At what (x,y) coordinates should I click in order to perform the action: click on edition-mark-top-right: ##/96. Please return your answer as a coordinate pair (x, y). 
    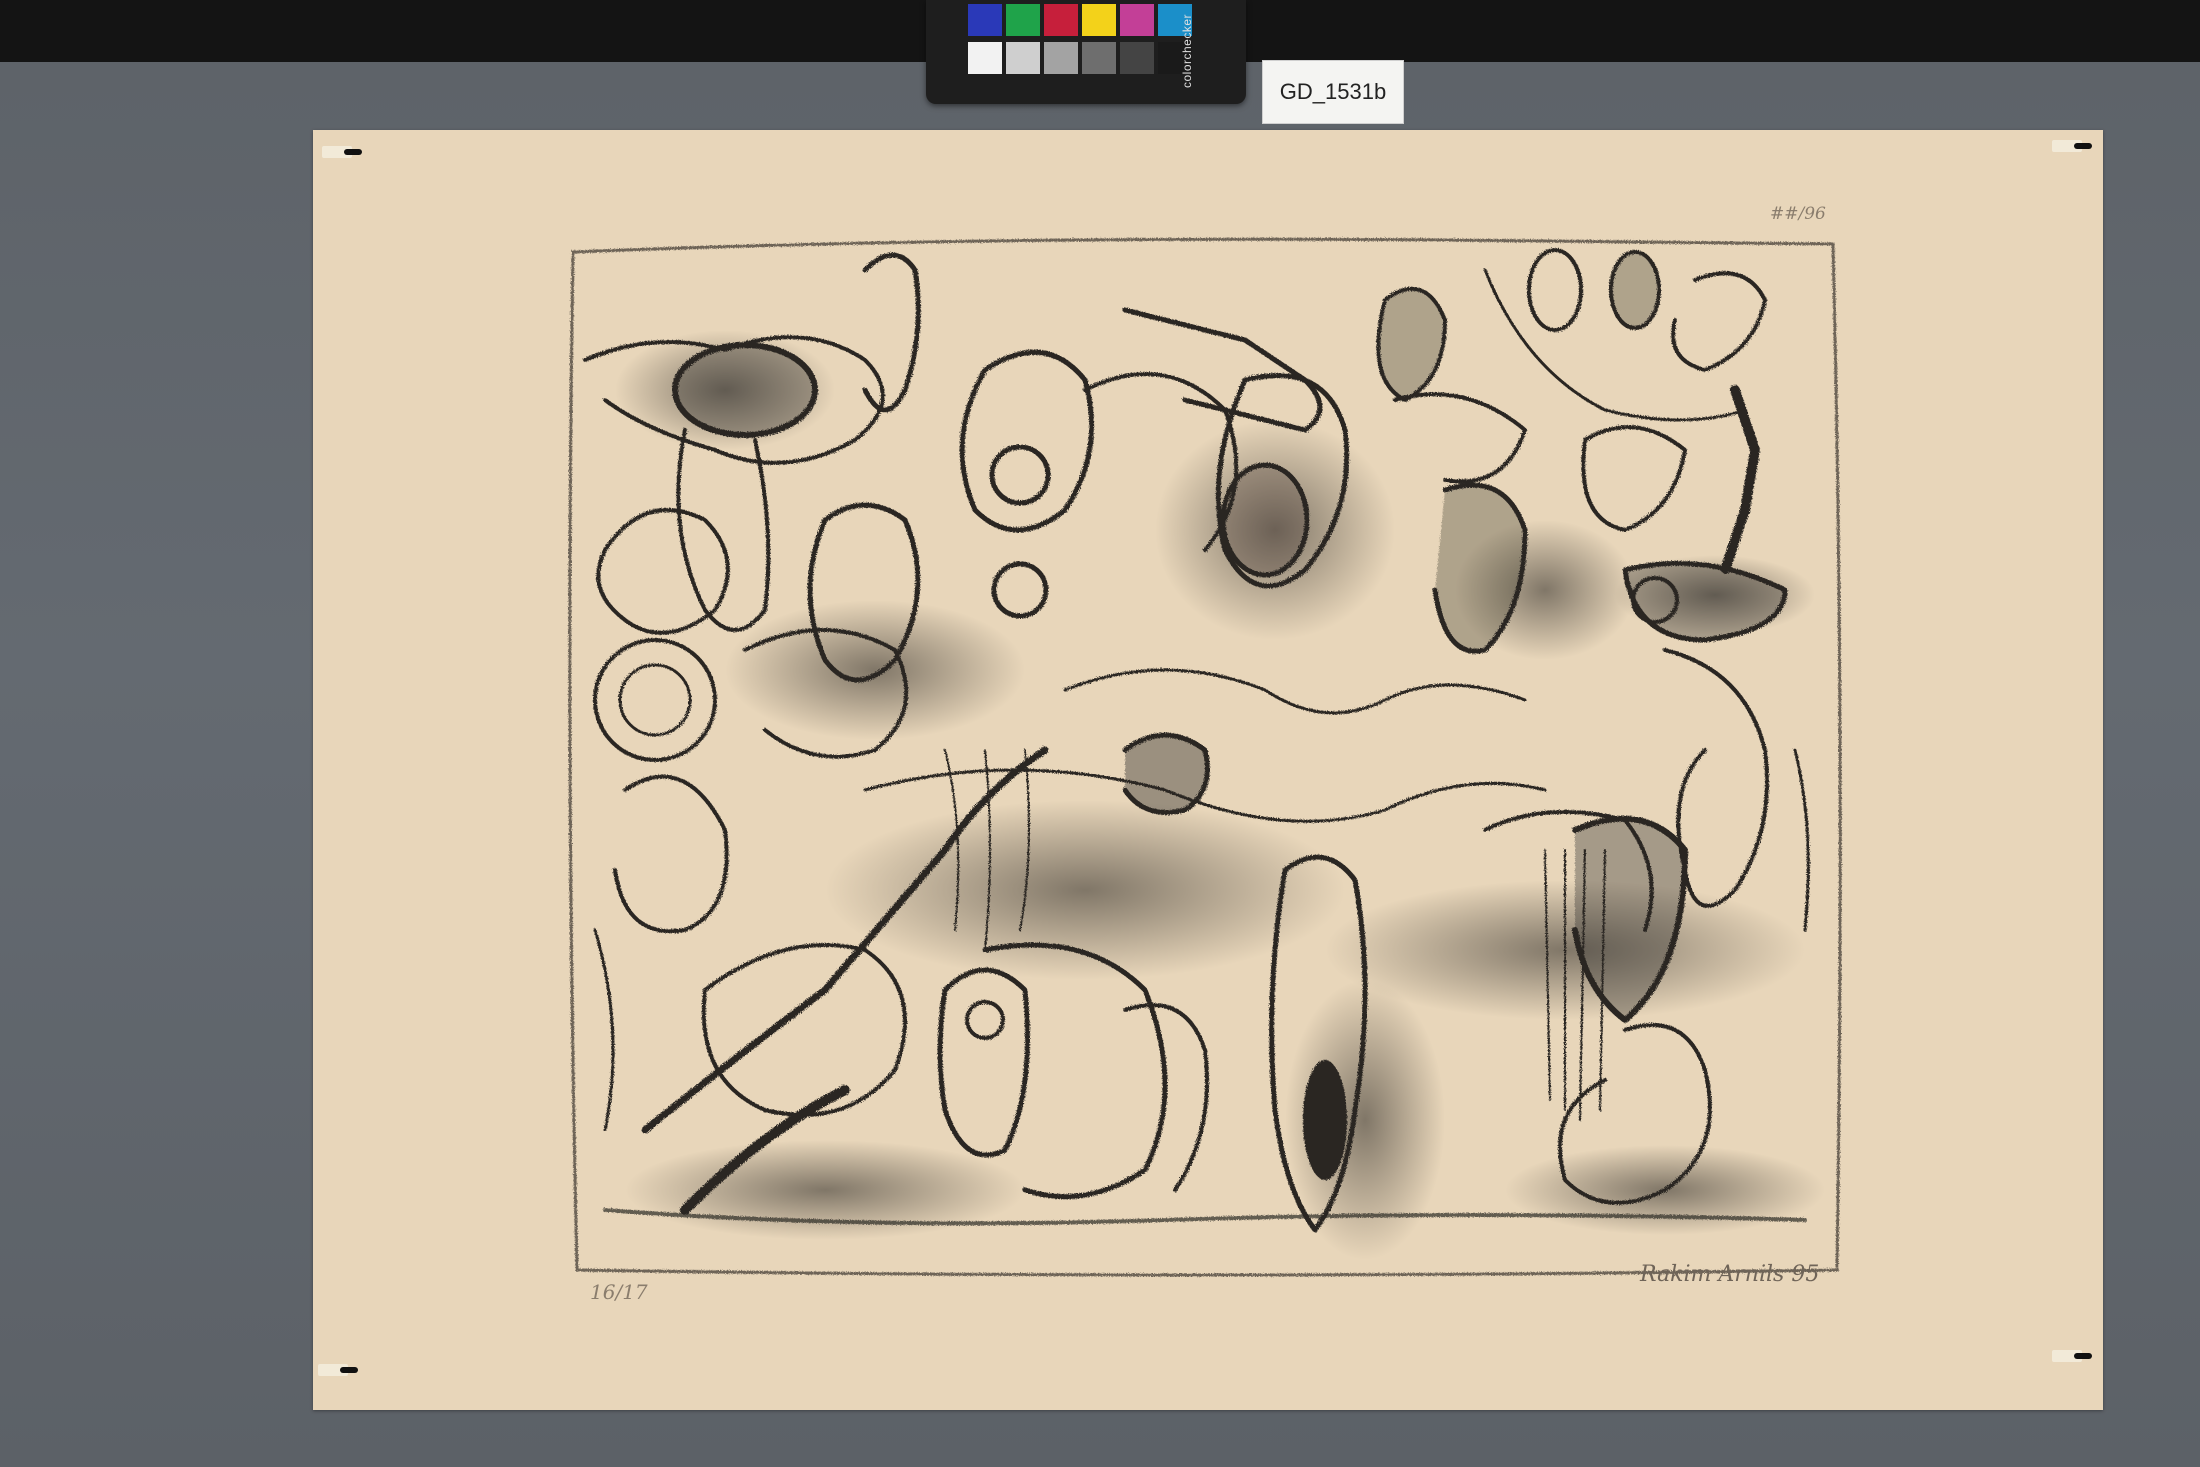
    Looking at the image, I should click on (1798, 214).